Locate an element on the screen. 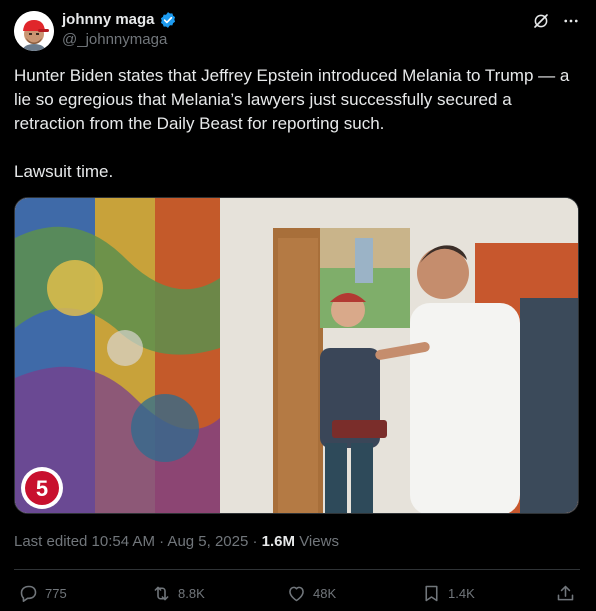  divider is located at coordinates (297, 569).